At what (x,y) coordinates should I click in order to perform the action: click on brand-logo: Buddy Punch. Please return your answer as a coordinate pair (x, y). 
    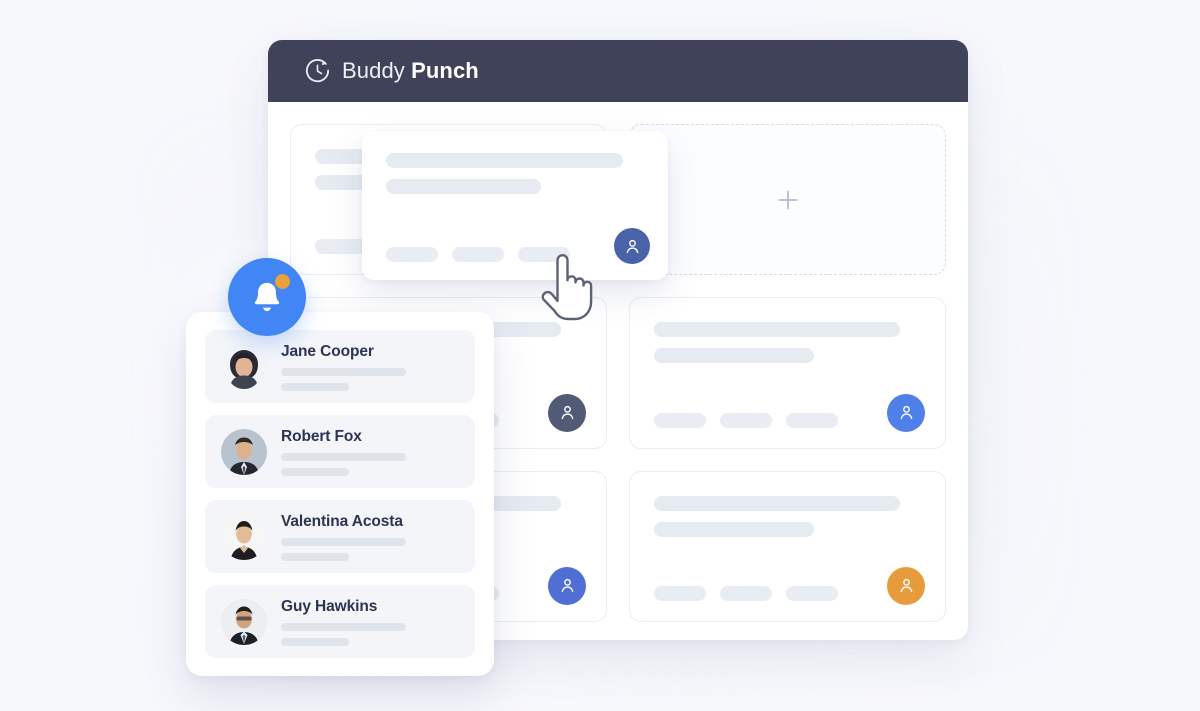
    Looking at the image, I should click on (390, 71).